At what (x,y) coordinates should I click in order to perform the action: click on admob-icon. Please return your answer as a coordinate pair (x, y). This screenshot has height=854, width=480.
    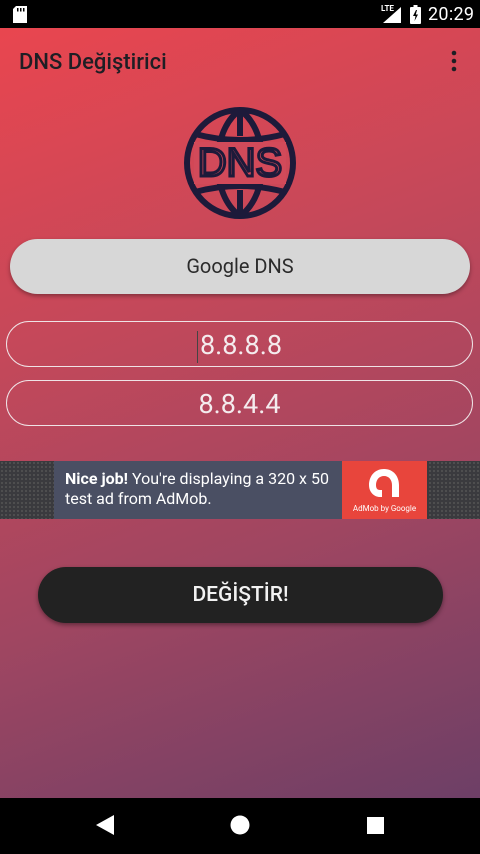
    Looking at the image, I should click on (384, 483).